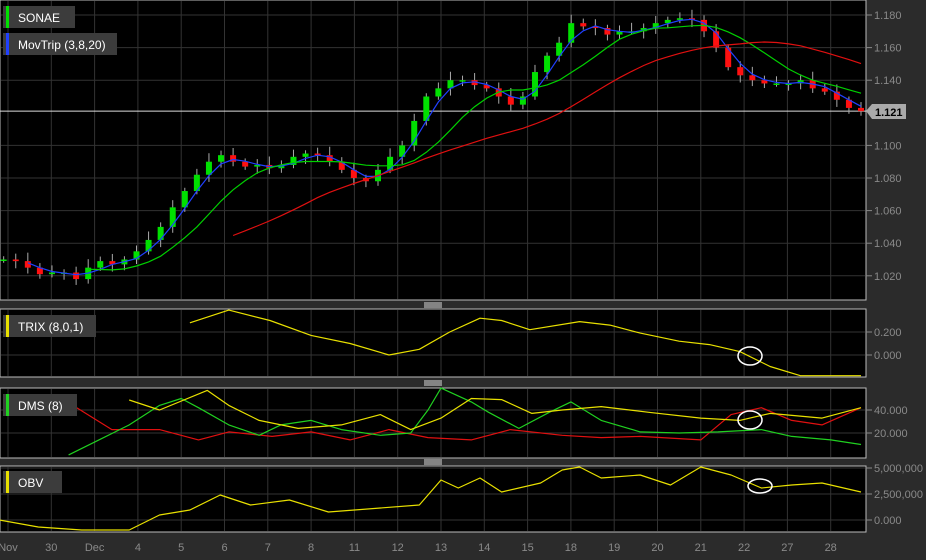 This screenshot has width=926, height=560. Describe the element at coordinates (744, 548) in the screenshot. I see `x-tick-label: 22` at that location.